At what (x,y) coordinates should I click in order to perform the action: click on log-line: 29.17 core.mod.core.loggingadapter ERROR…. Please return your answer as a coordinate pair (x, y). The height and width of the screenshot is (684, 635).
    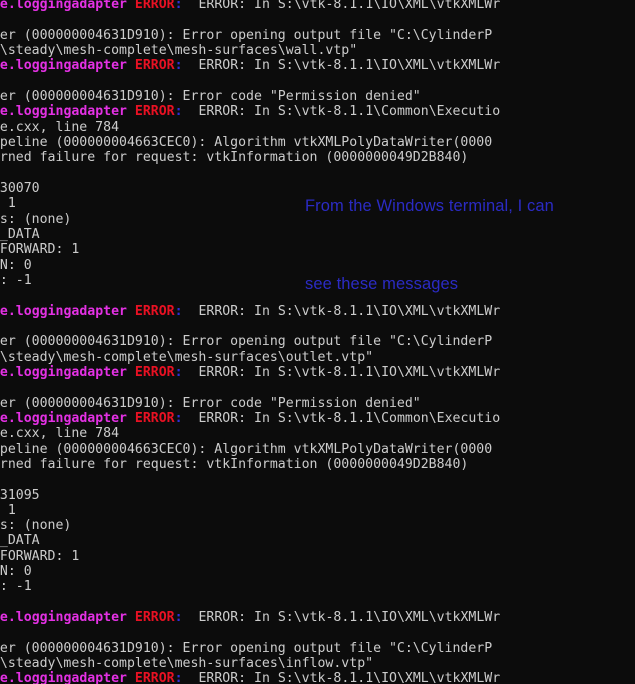
    Looking at the image, I should click on (317, 111).